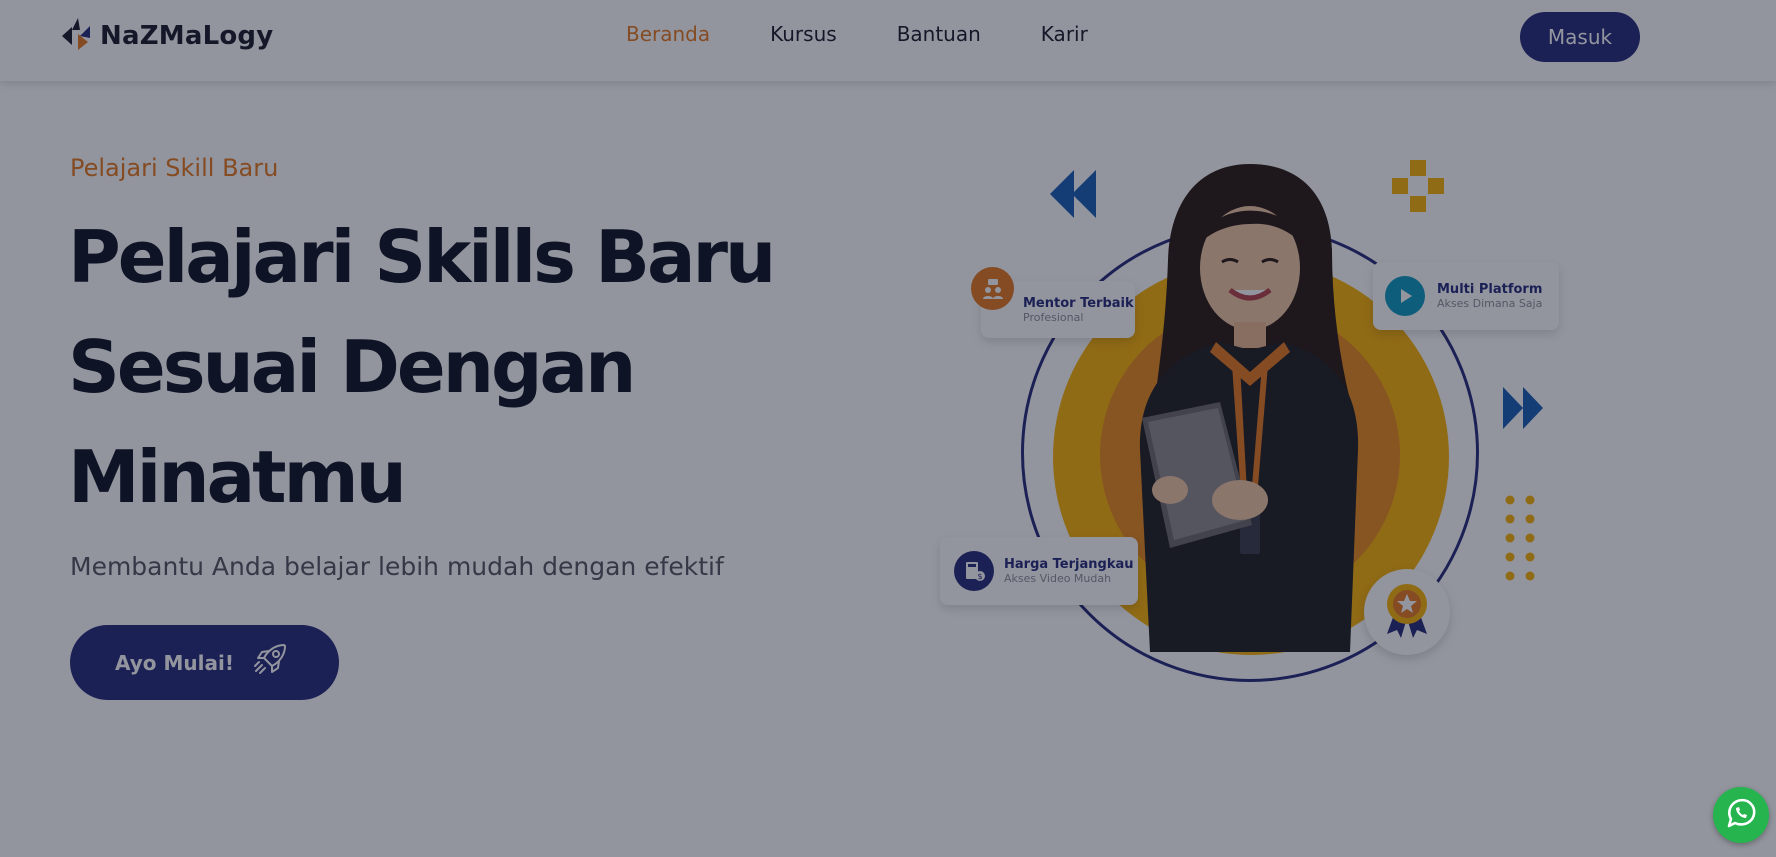  I want to click on whatsapp-button, so click(1741, 815).